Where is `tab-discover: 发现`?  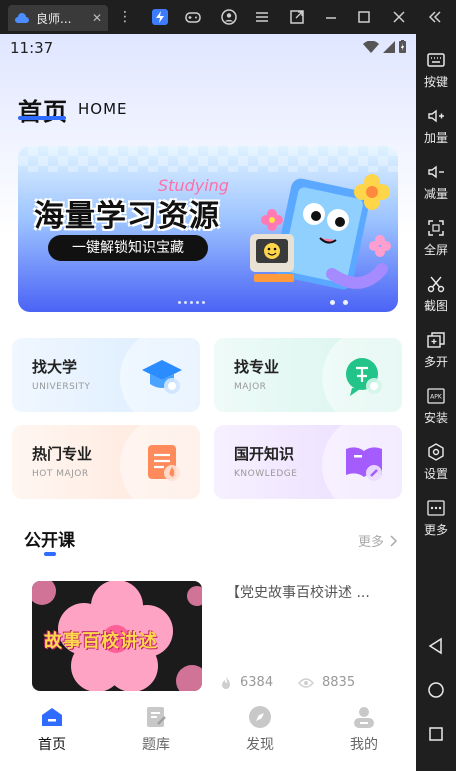
tab-discover: 发现 is located at coordinates (260, 729).